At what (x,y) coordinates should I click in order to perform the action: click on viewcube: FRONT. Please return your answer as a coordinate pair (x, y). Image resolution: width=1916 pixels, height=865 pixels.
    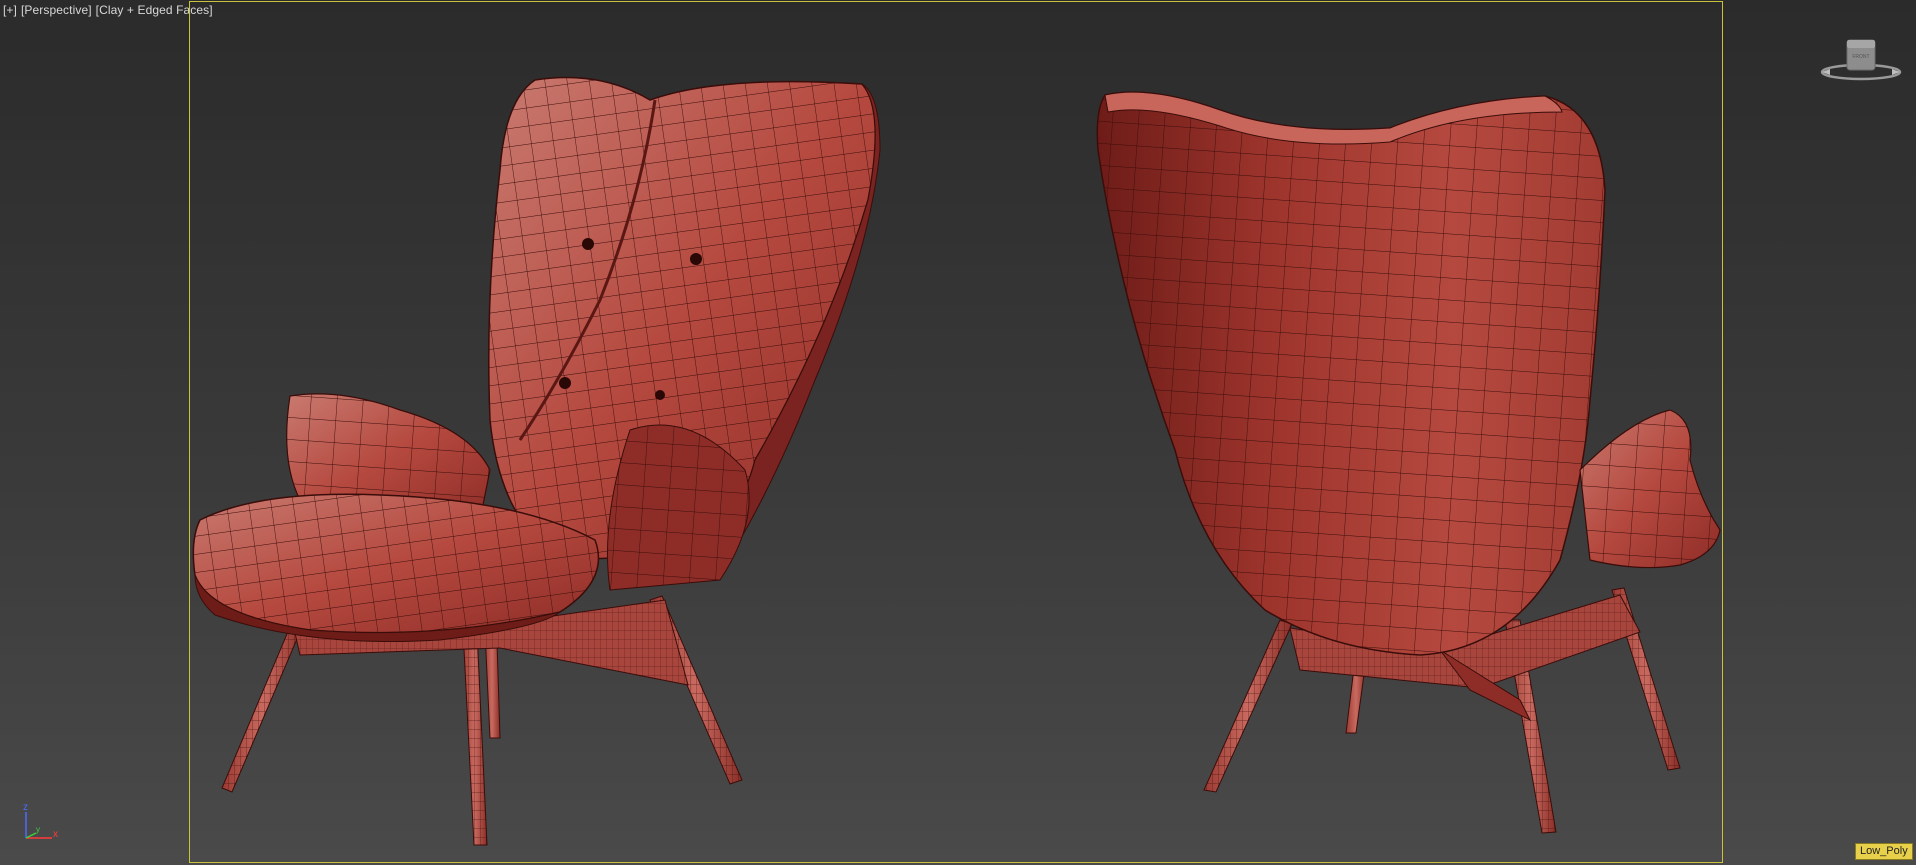
    Looking at the image, I should click on (1861, 60).